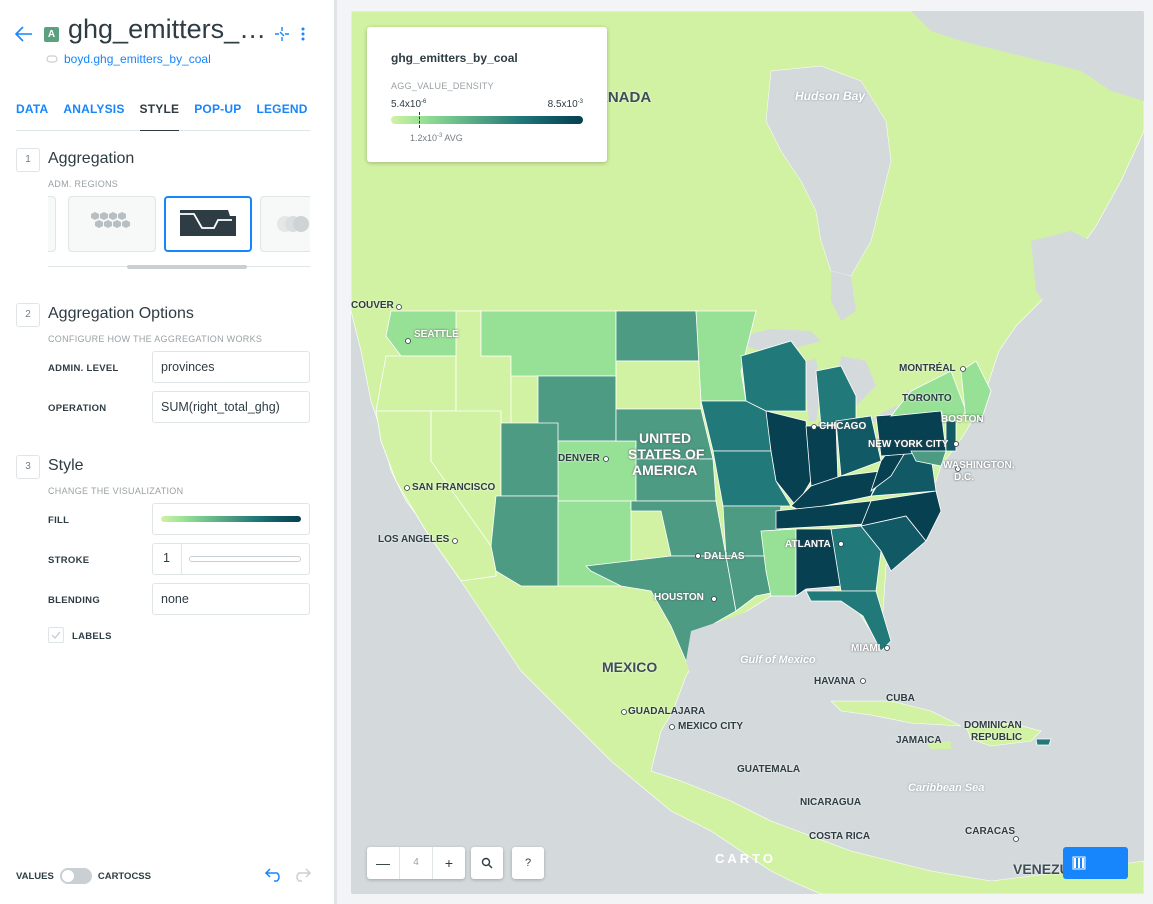 Image resolution: width=1153 pixels, height=904 pixels. What do you see at coordinates (419, 120) in the screenshot?
I see `legend-avg-marker` at bounding box center [419, 120].